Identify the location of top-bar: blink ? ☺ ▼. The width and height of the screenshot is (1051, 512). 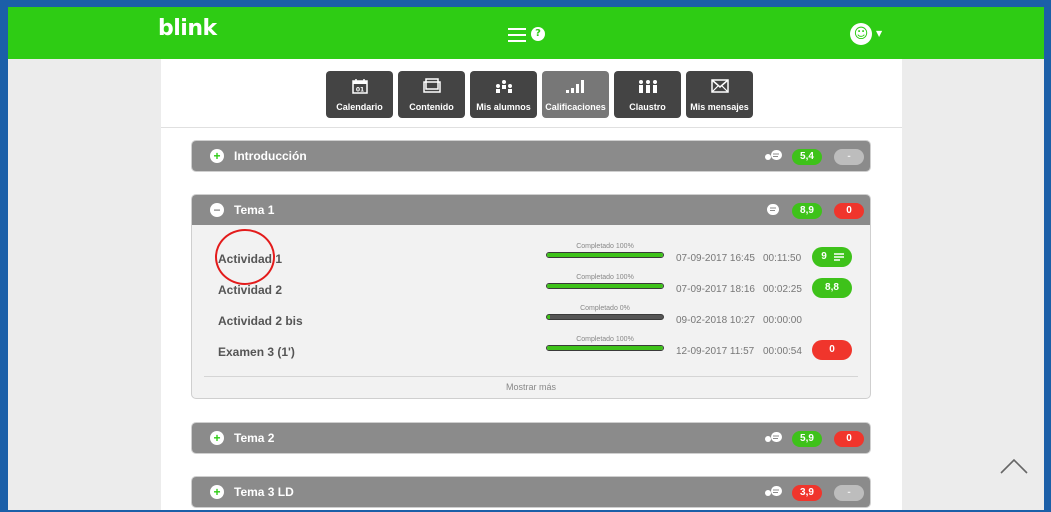
(526, 33).